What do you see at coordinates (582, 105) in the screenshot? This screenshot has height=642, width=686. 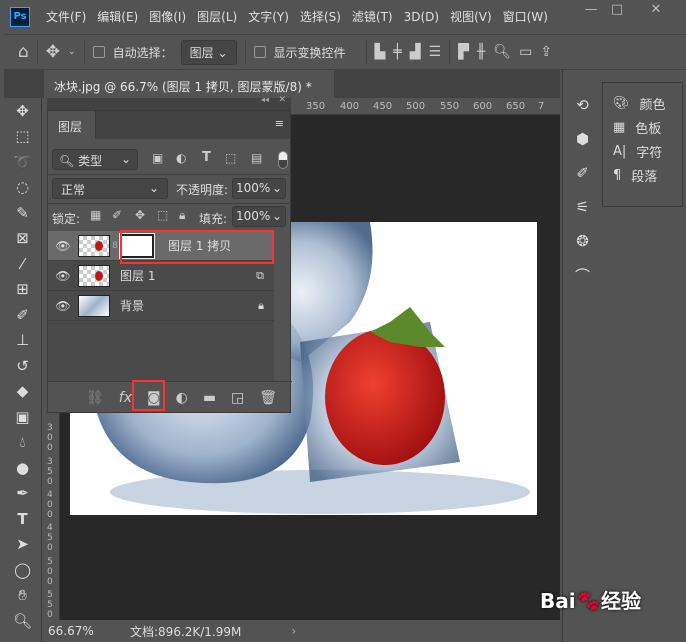 I see `history-icon: ⟲` at bounding box center [582, 105].